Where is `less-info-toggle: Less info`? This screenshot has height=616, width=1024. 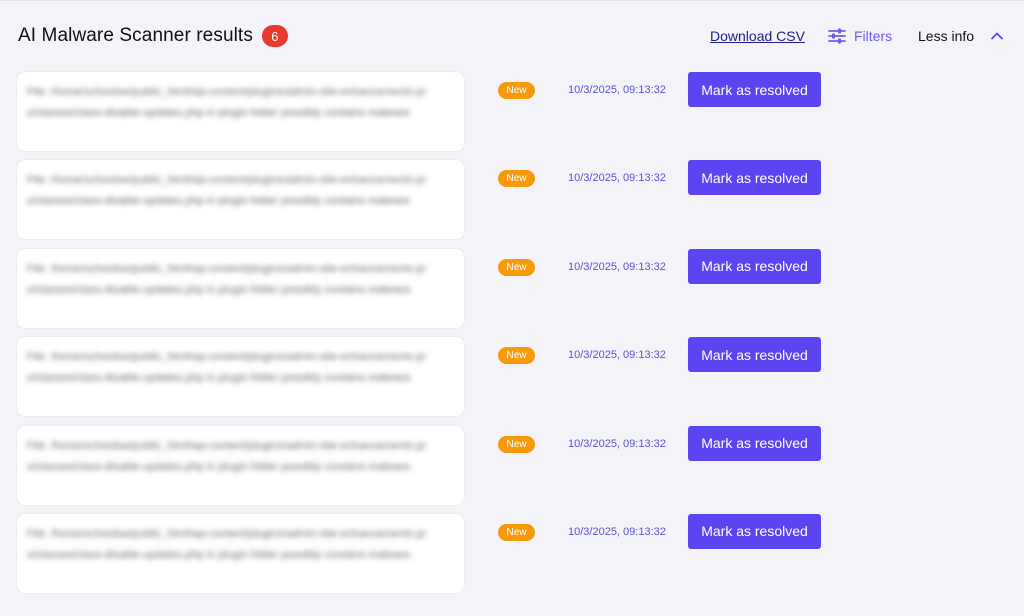 less-info-toggle: Less info is located at coordinates (946, 36).